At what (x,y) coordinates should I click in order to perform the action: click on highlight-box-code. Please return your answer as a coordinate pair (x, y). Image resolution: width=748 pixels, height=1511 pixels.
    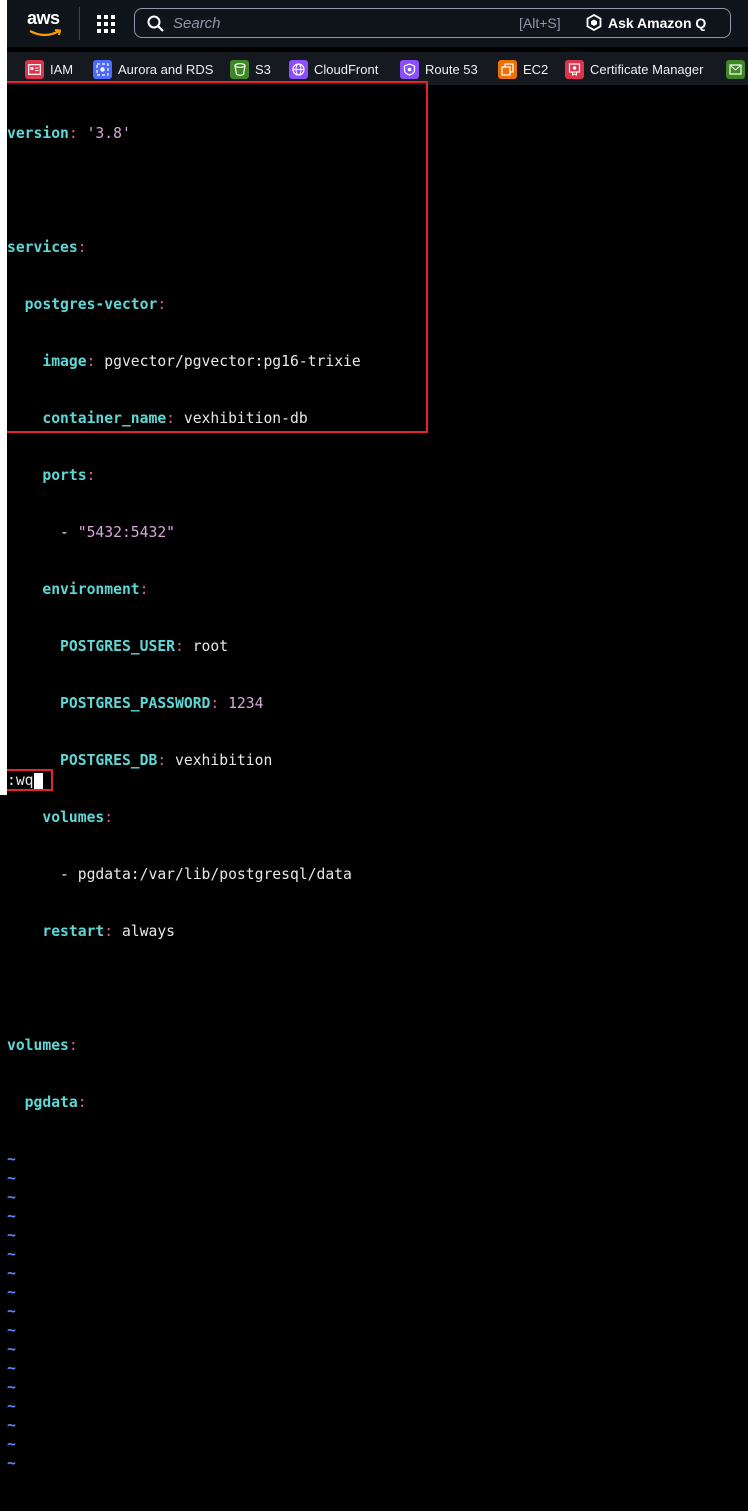
    Looking at the image, I should click on (214, 257).